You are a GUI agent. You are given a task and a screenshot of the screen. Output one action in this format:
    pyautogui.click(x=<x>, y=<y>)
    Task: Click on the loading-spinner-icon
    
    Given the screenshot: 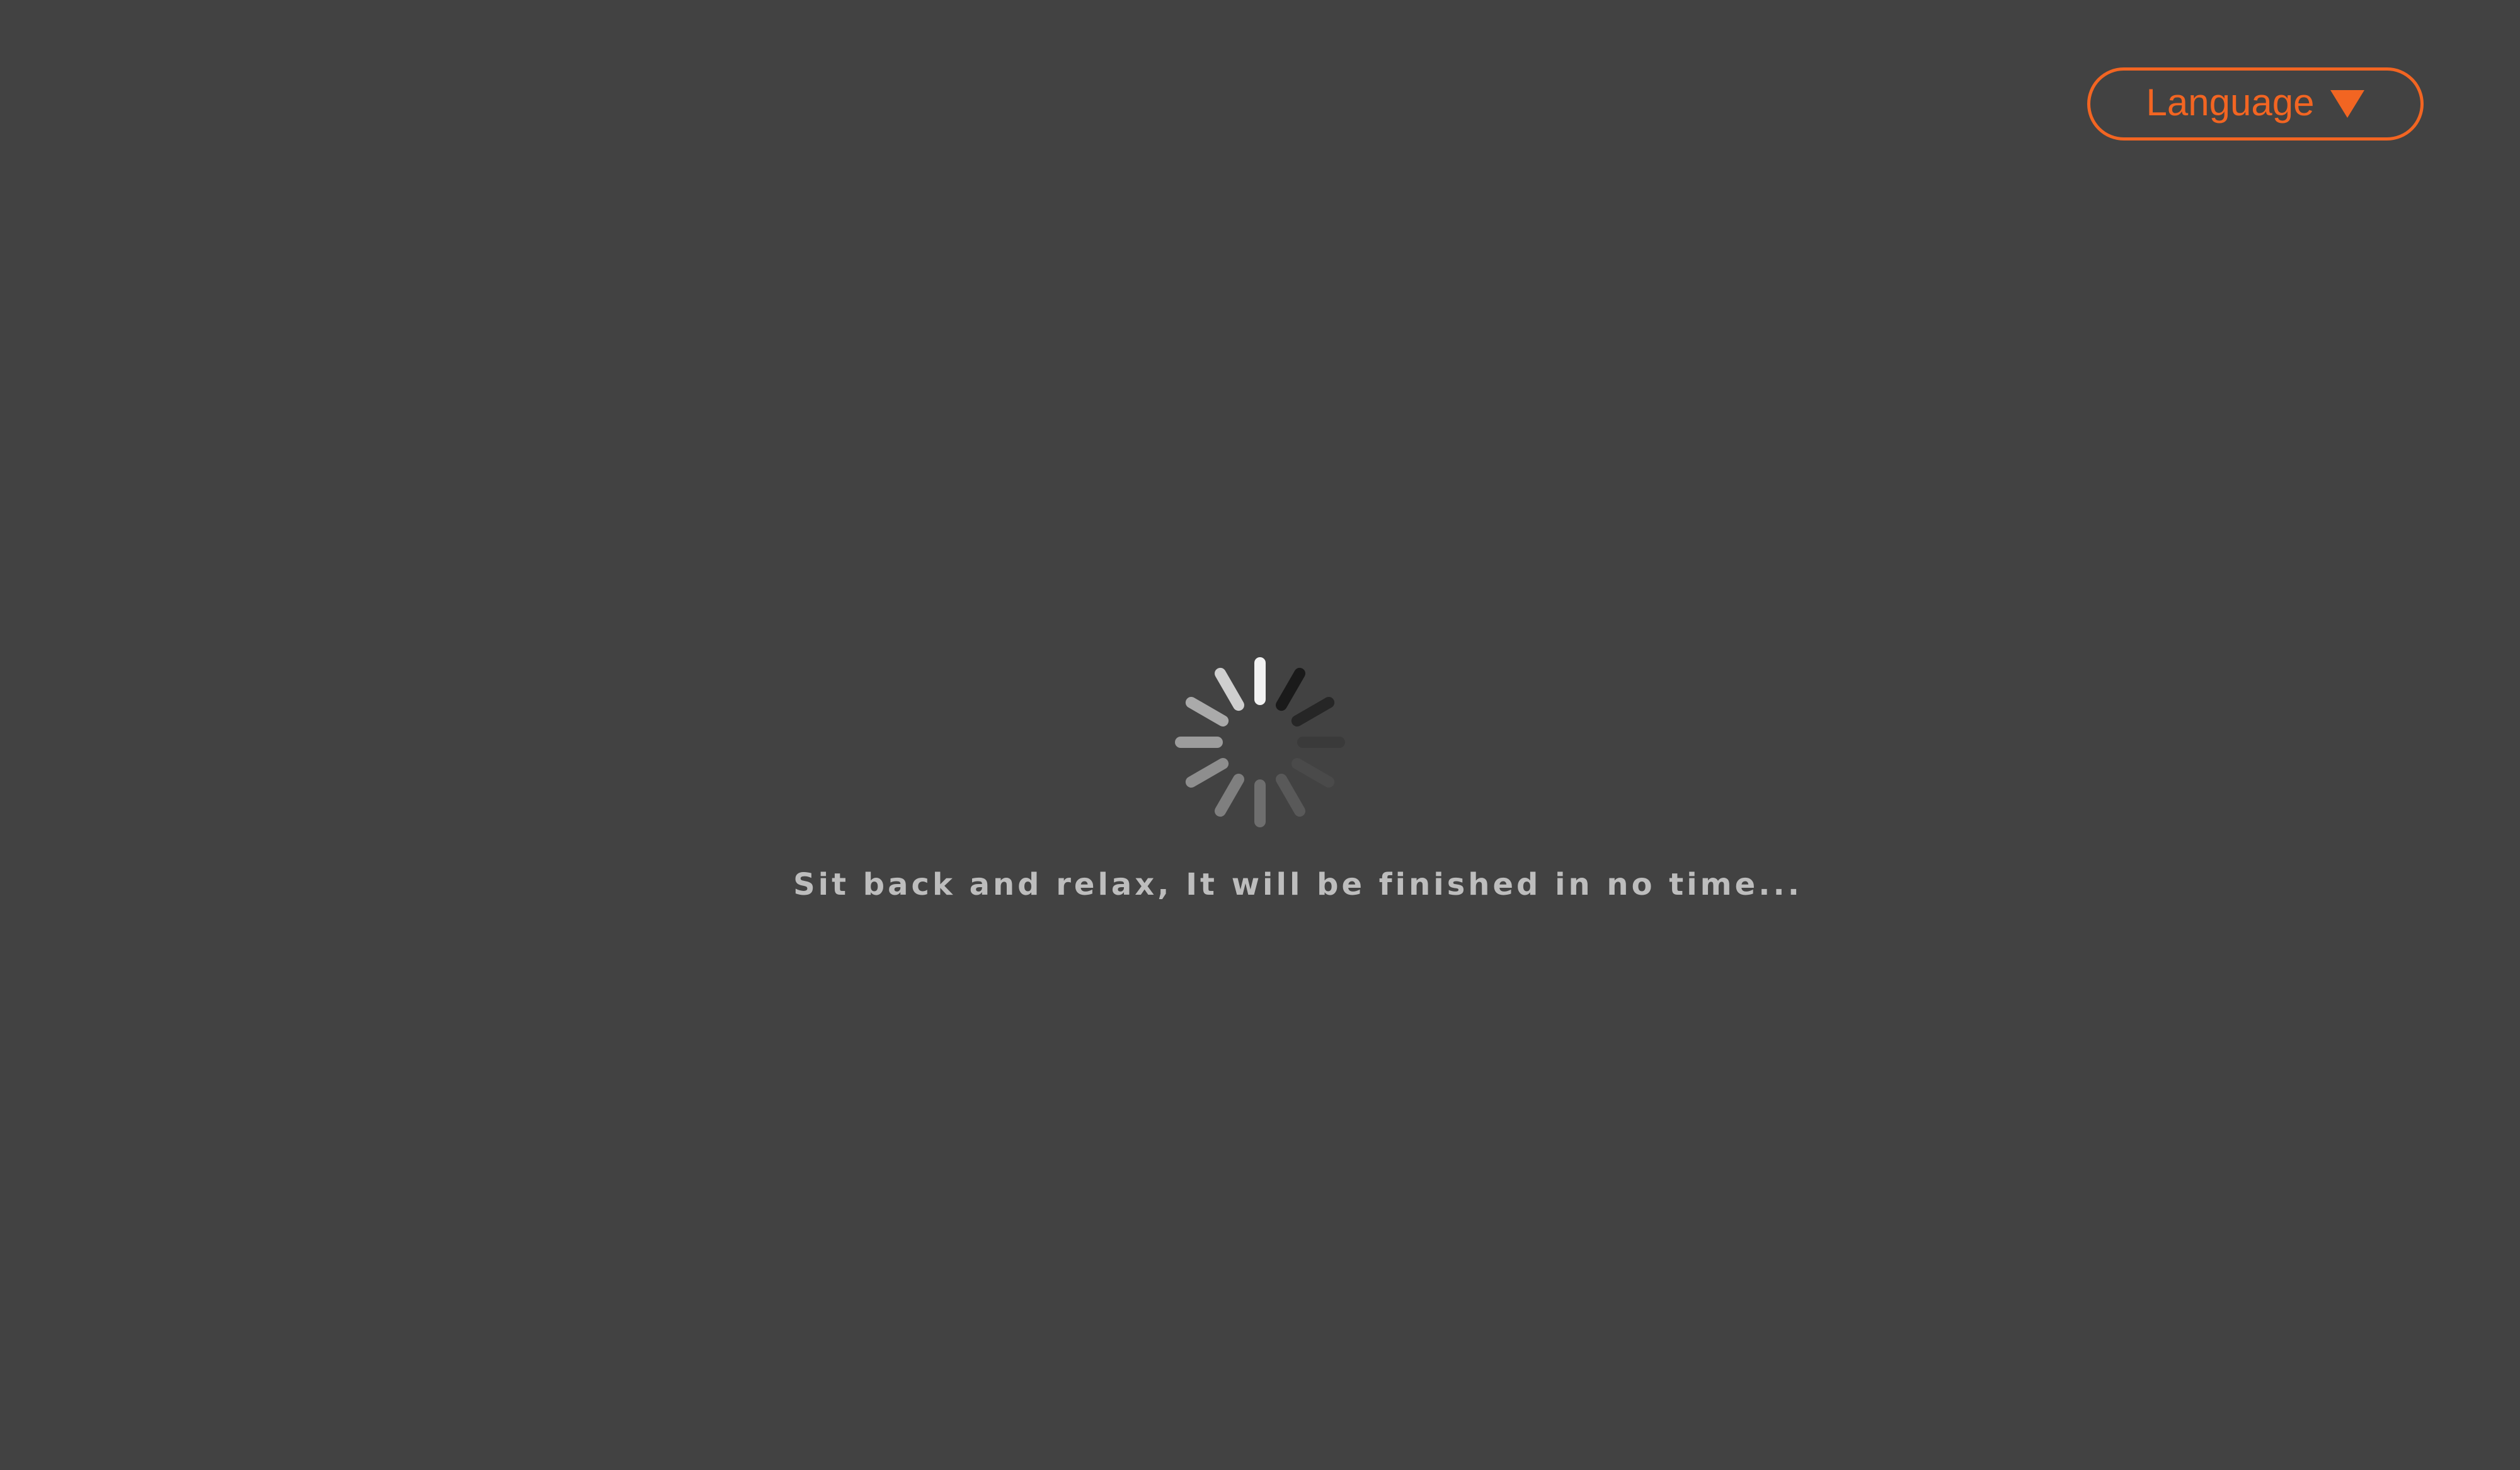 What is the action you would take?
    pyautogui.click(x=1260, y=742)
    